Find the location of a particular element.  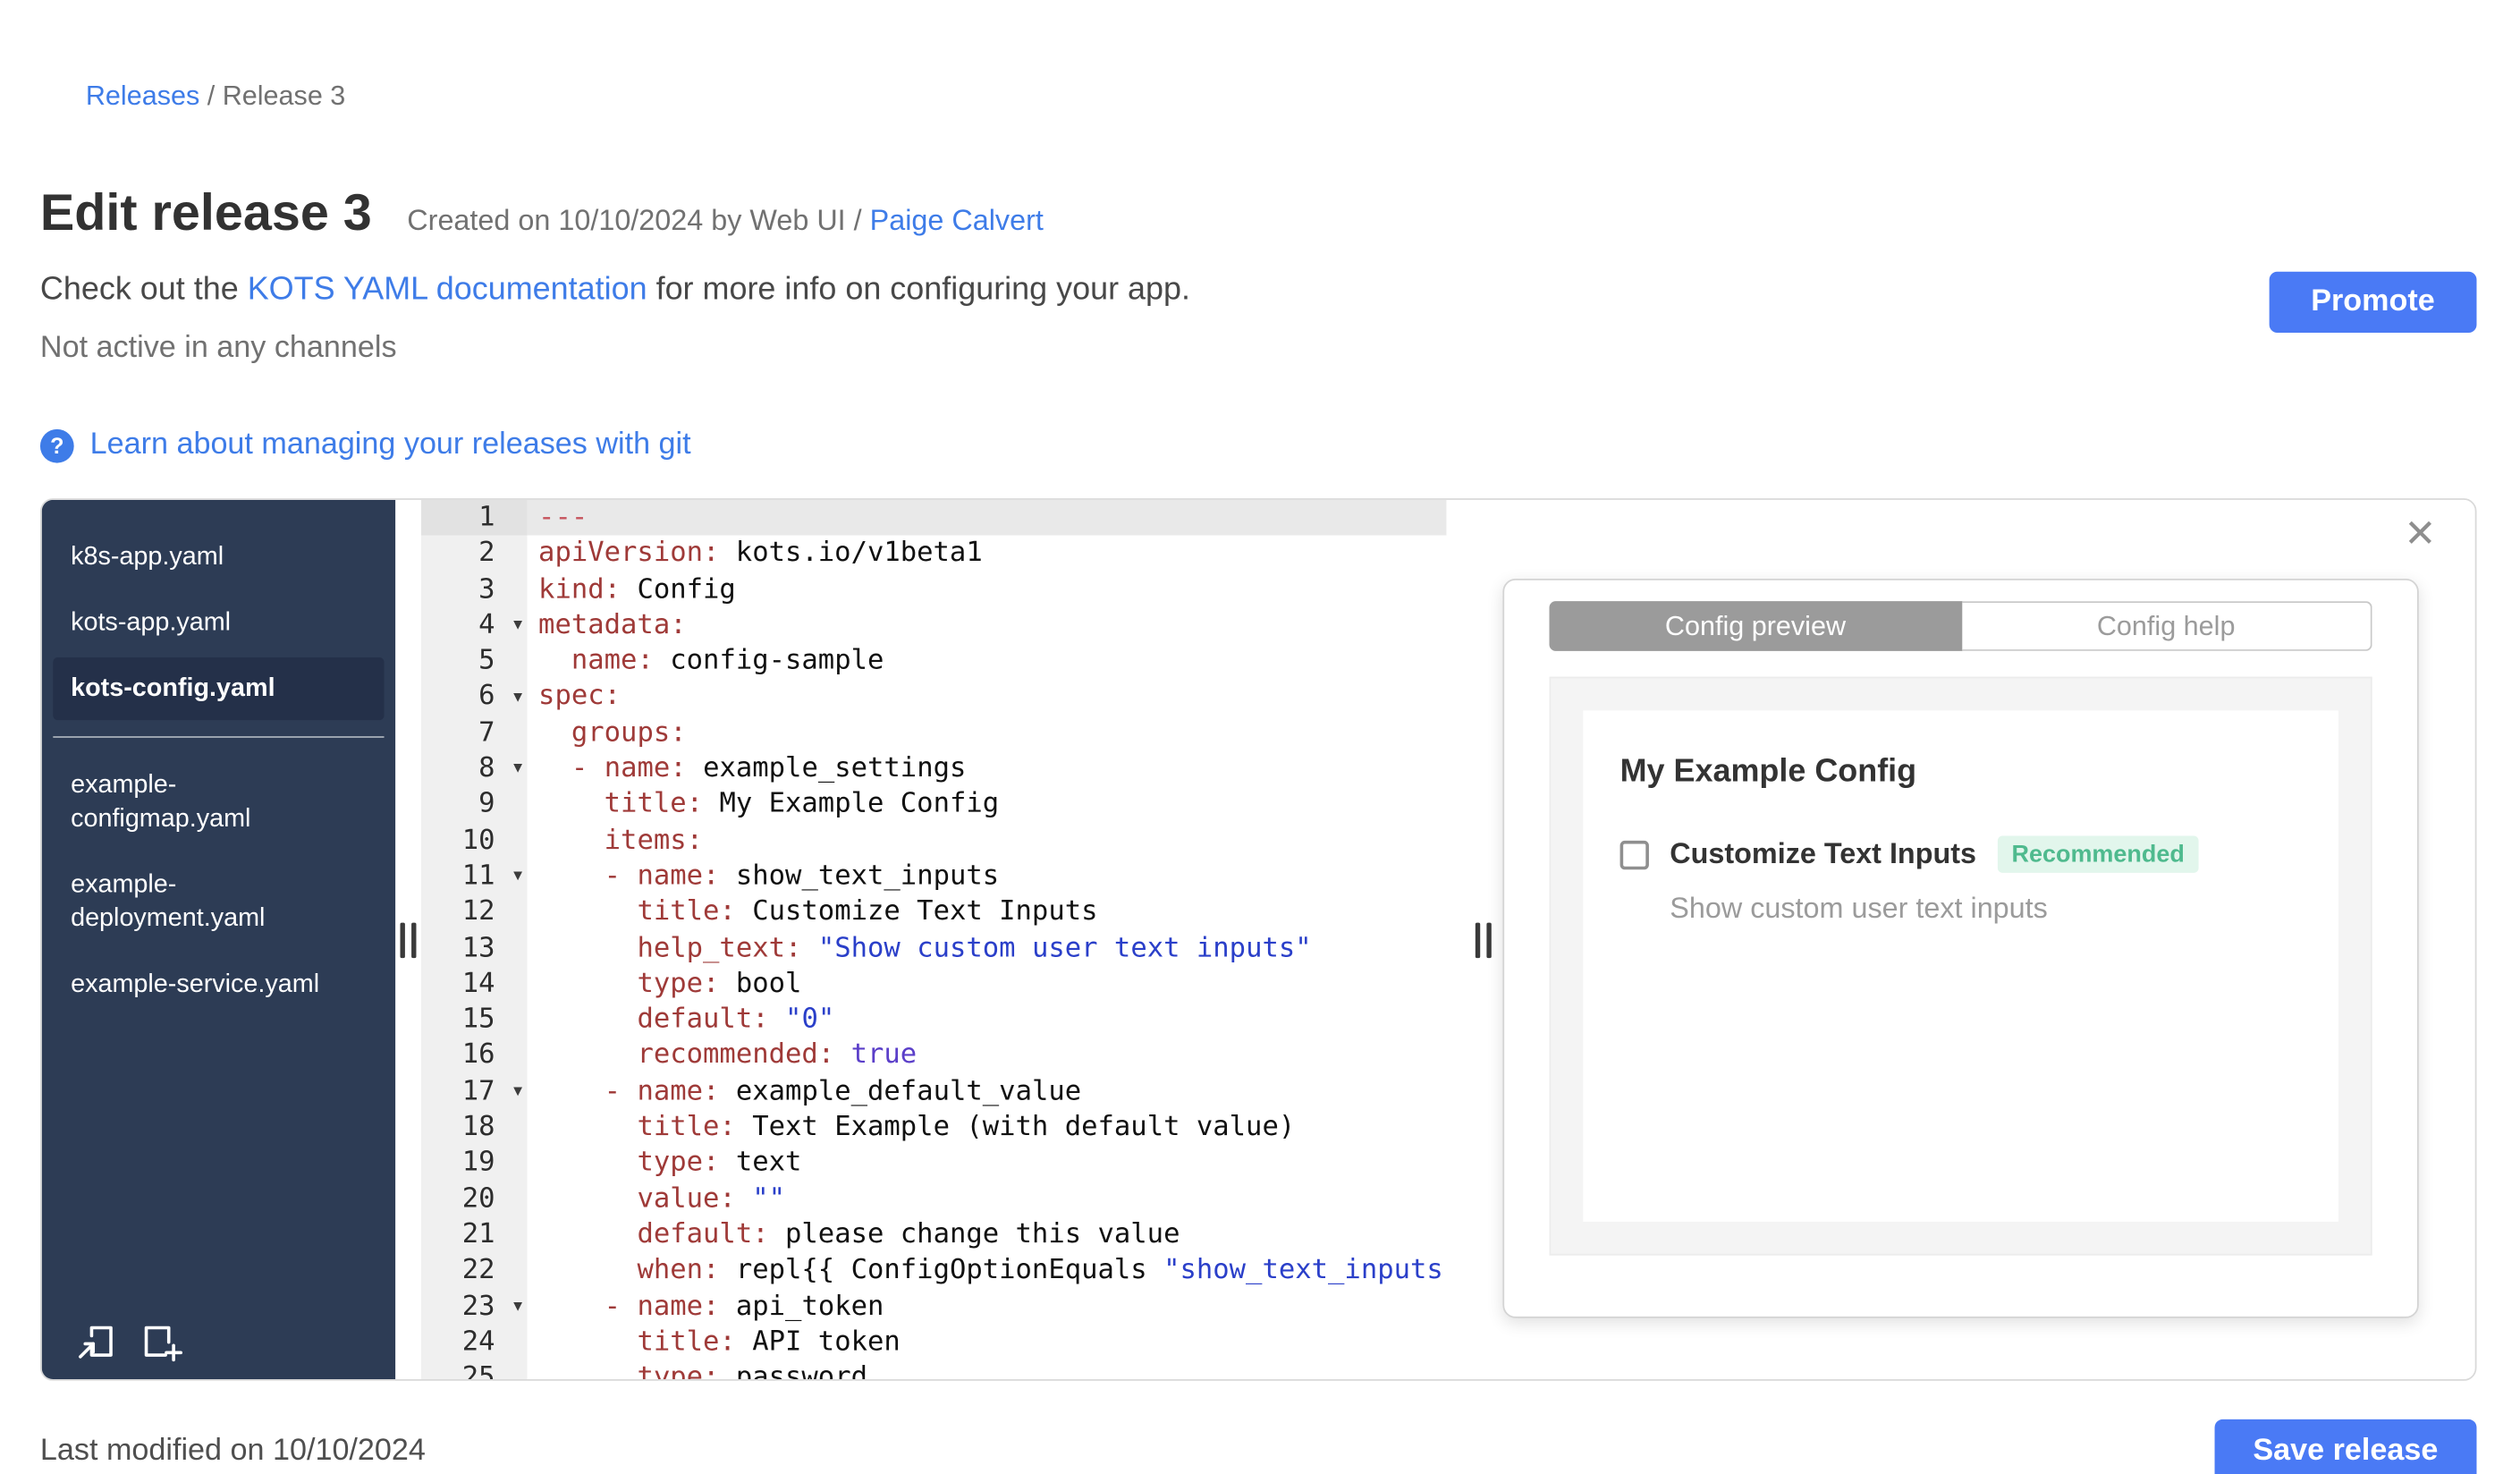

code-line-16: recommended: true is located at coordinates (986, 1055).